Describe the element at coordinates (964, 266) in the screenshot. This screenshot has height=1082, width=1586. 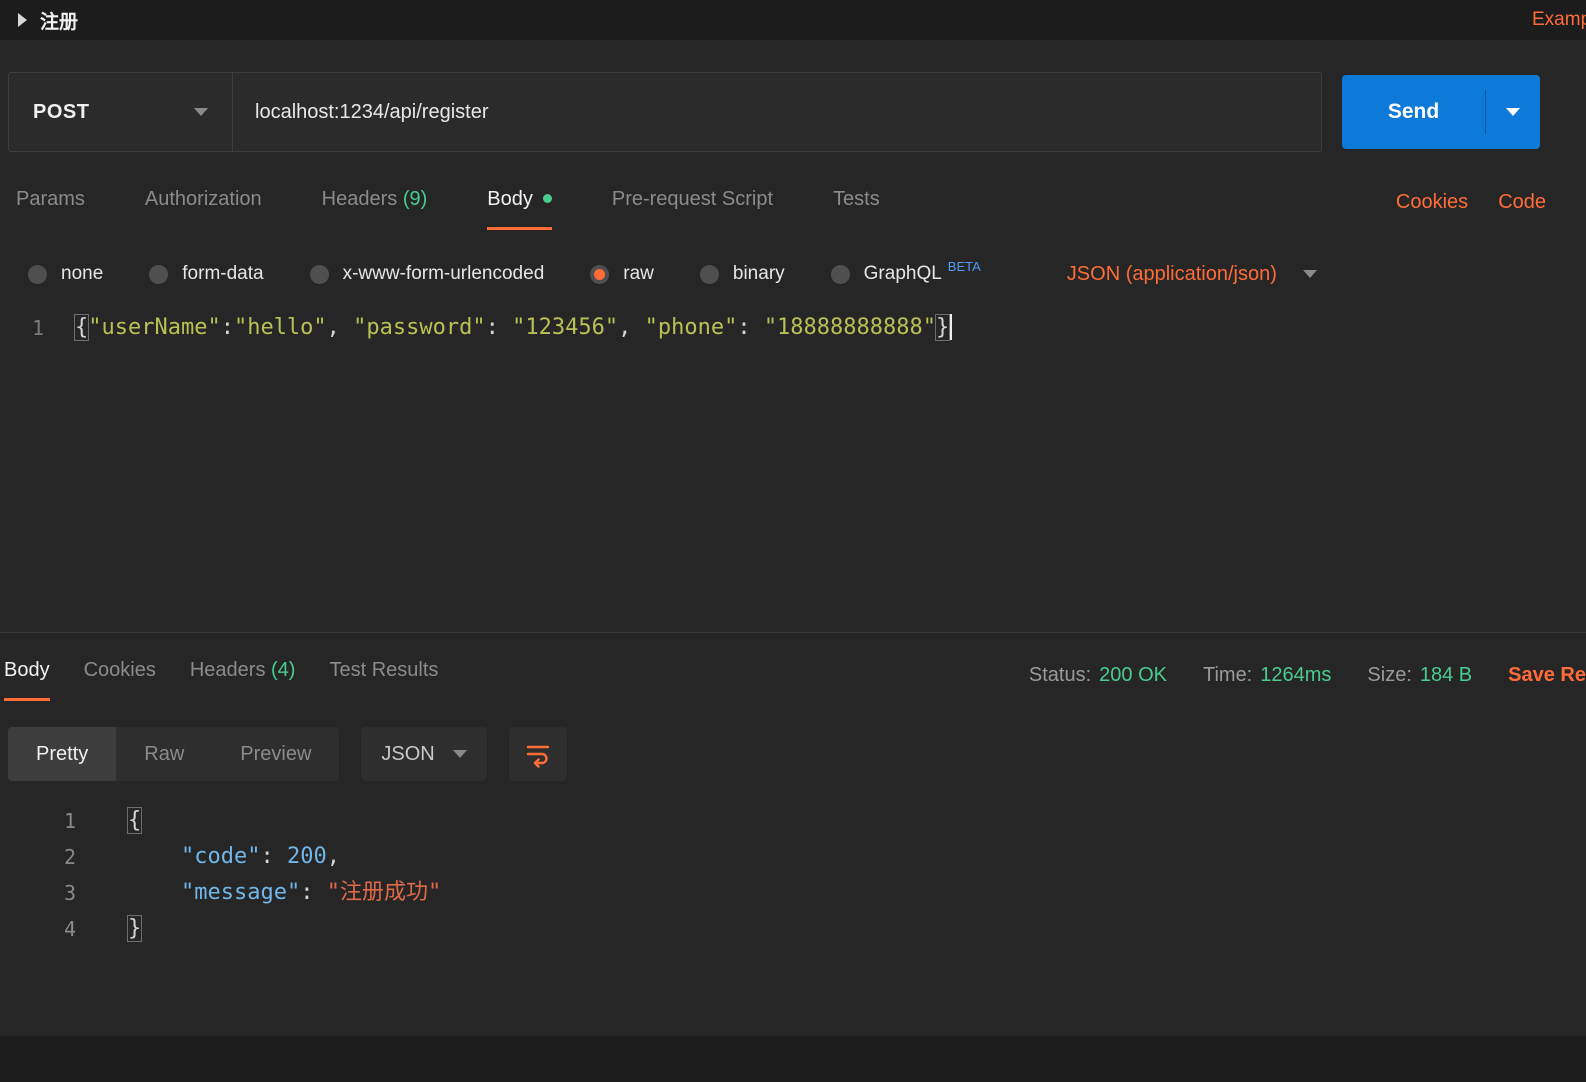
I see `beta-badge: BETA` at that location.